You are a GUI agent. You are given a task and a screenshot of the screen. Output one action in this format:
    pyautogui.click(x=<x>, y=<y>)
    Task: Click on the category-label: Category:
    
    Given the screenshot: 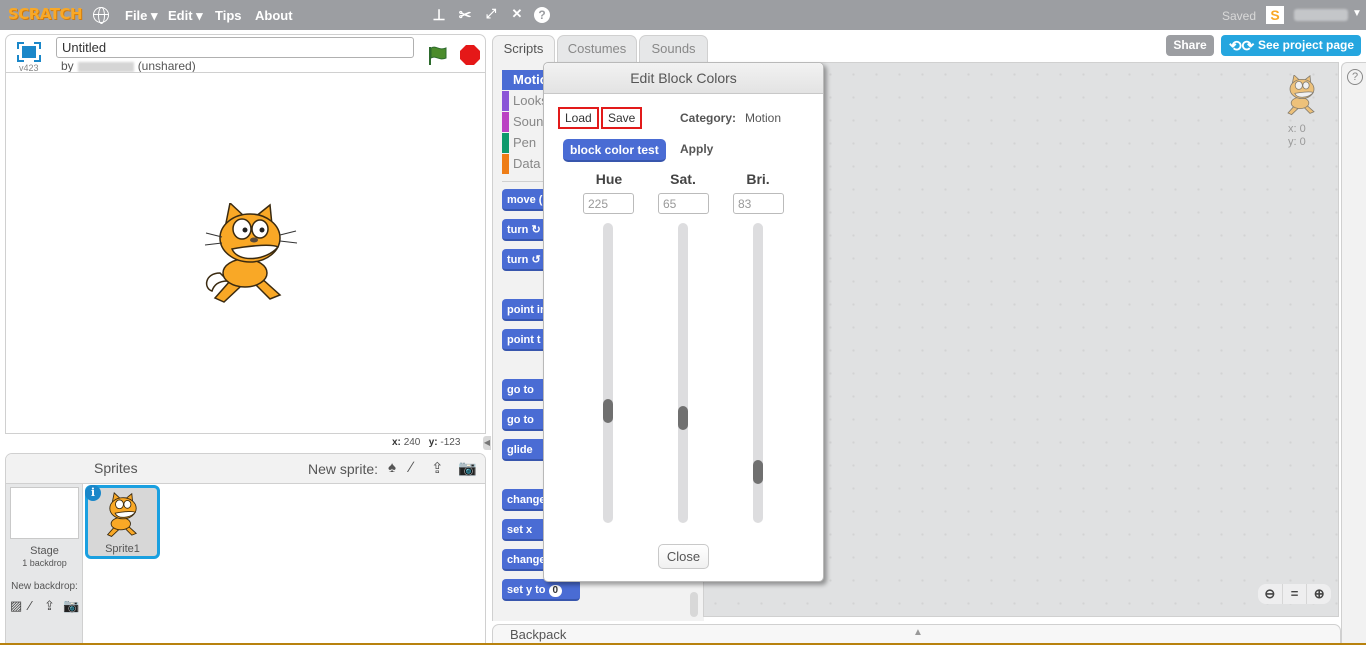 What is the action you would take?
    pyautogui.click(x=708, y=118)
    